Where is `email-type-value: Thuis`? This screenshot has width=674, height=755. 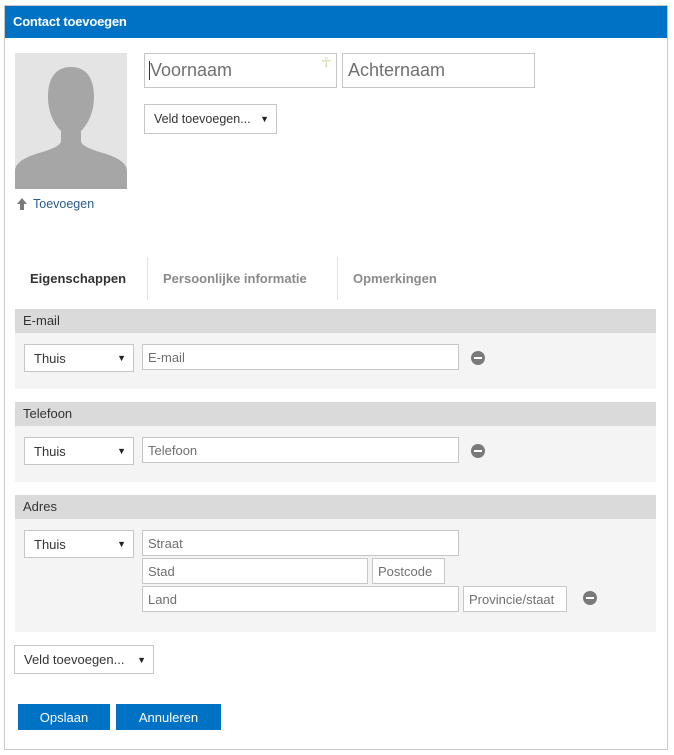 email-type-value: Thuis is located at coordinates (50, 358).